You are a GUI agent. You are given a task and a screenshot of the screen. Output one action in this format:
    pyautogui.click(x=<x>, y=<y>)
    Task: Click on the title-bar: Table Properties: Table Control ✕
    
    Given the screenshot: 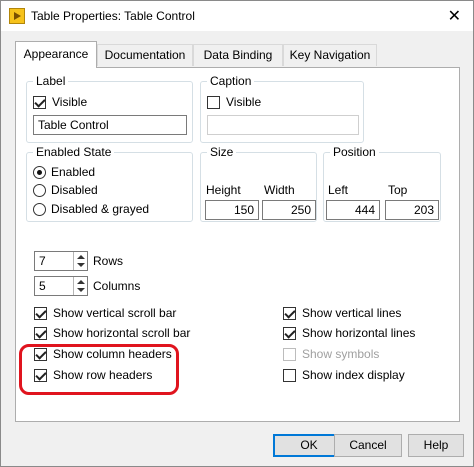 What is the action you would take?
    pyautogui.click(x=237, y=16)
    